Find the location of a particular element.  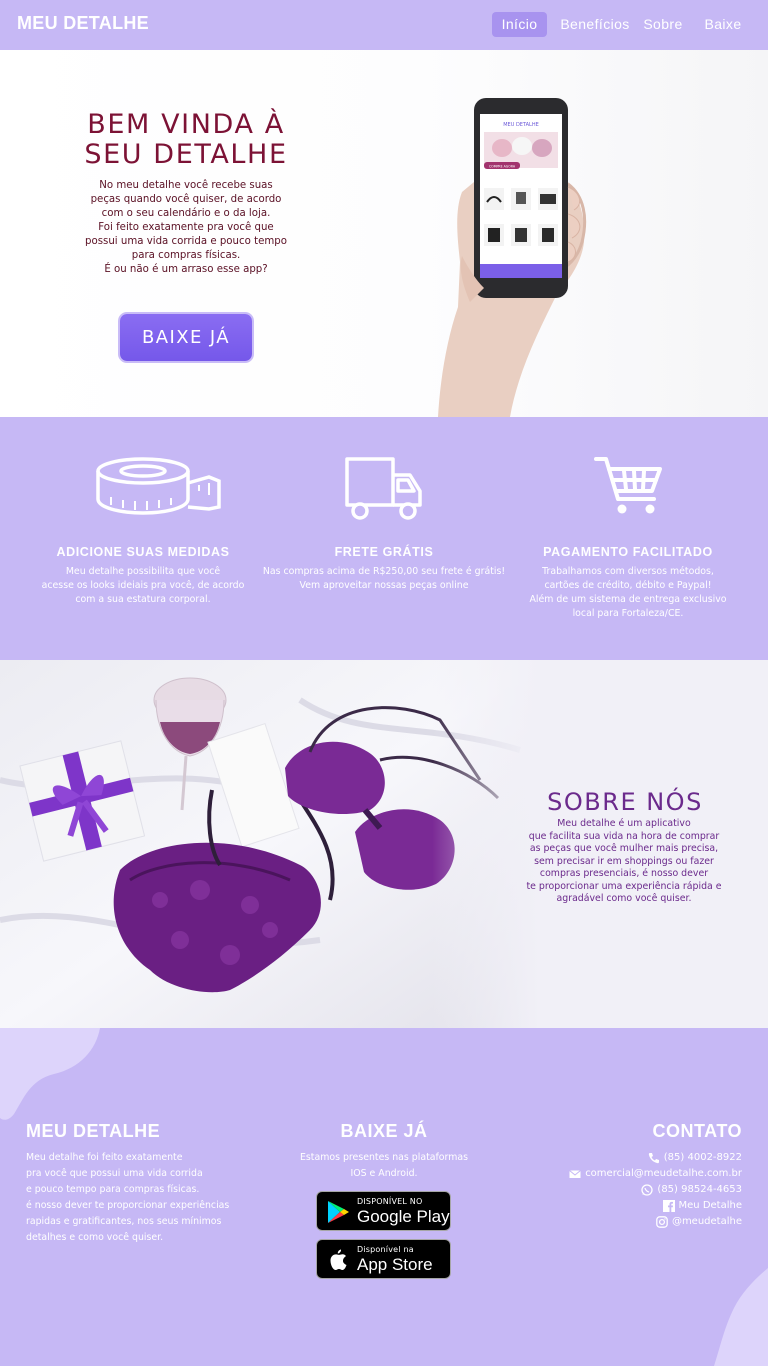

google-play-icon is located at coordinates (338, 1212).